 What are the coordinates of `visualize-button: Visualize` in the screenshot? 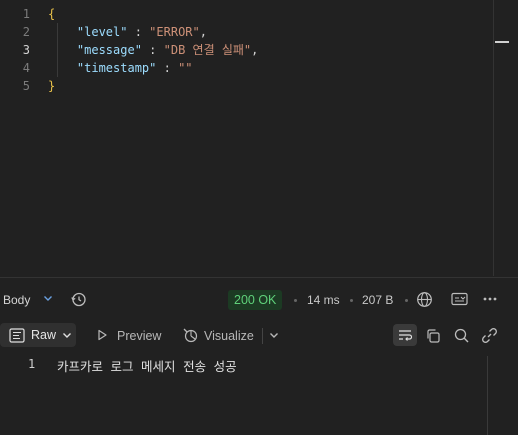 It's located at (229, 336).